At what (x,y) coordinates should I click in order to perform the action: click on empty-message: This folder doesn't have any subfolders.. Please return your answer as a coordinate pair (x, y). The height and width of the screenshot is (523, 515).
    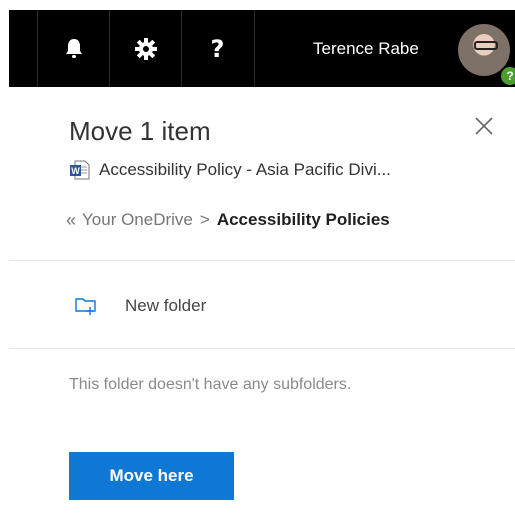
    Looking at the image, I should click on (210, 384).